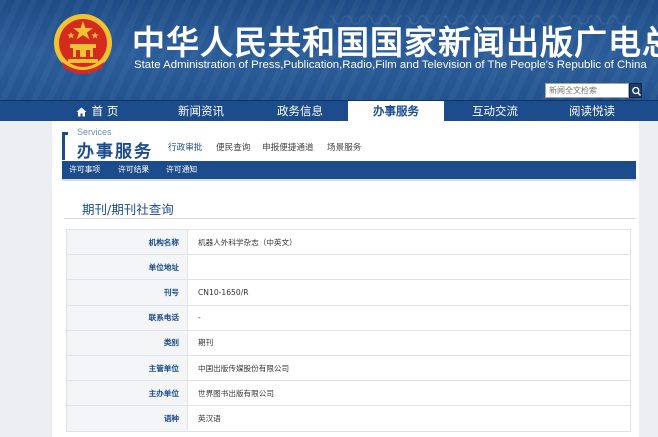  What do you see at coordinates (127, 342) in the screenshot?
I see `field-label: 类别` at bounding box center [127, 342].